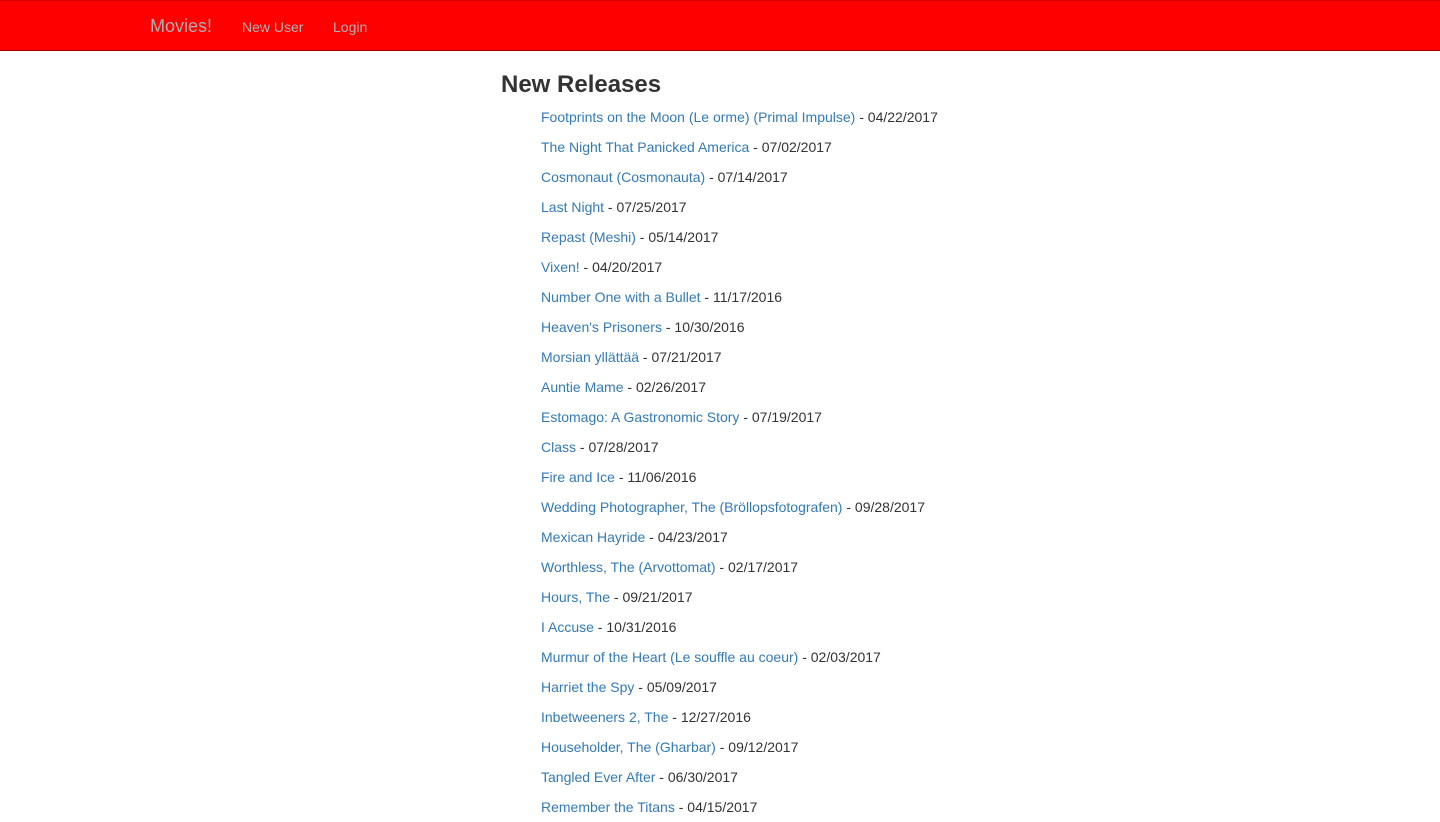 The width and height of the screenshot is (1440, 822). Describe the element at coordinates (593, 537) in the screenshot. I see `movie-title-link: Mexican Hayride` at that location.